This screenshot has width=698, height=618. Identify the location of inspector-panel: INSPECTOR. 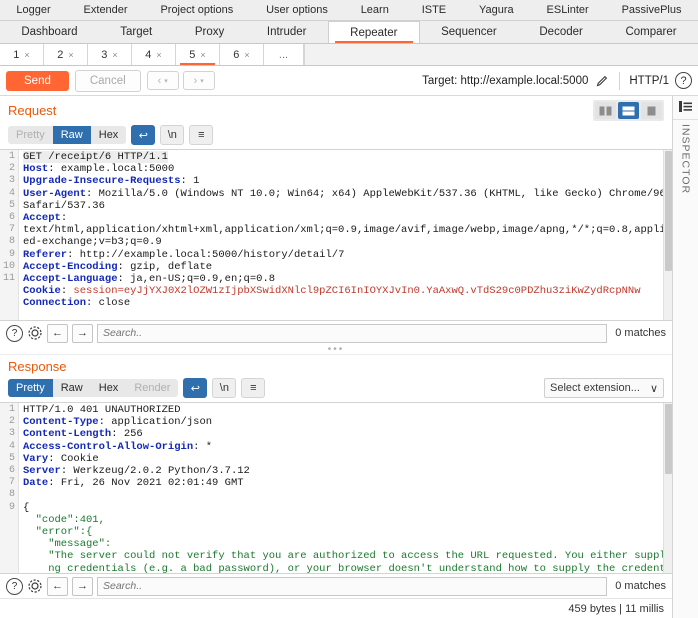
(685, 357).